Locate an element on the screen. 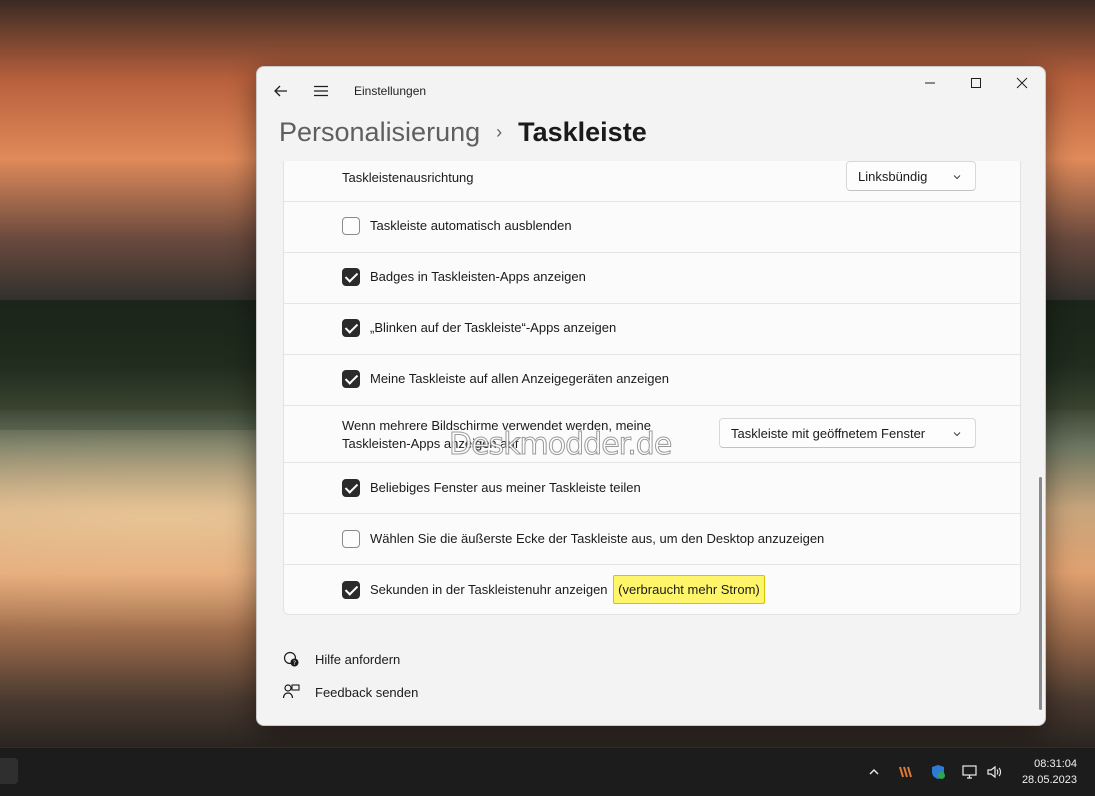 The width and height of the screenshot is (1095, 796). hamburger-menu-icon is located at coordinates (321, 91).